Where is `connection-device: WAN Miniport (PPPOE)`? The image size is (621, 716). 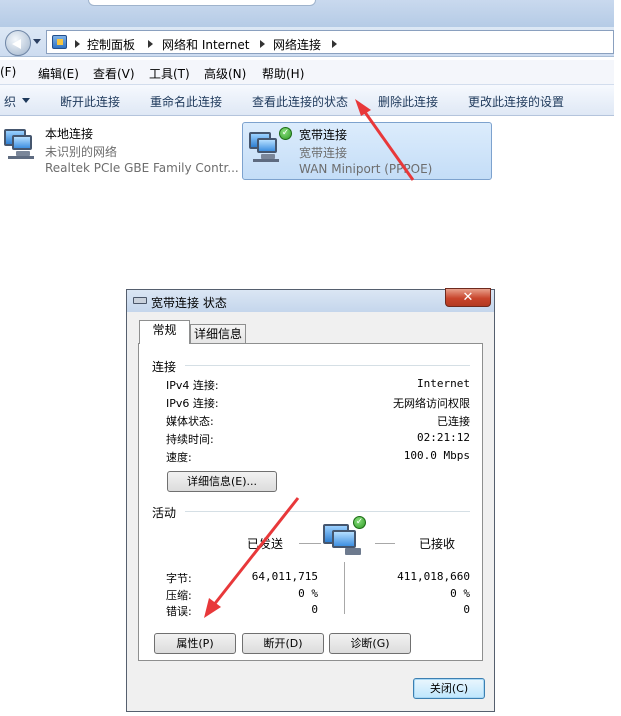 connection-device: WAN Miniport (PPPOE) is located at coordinates (366, 169).